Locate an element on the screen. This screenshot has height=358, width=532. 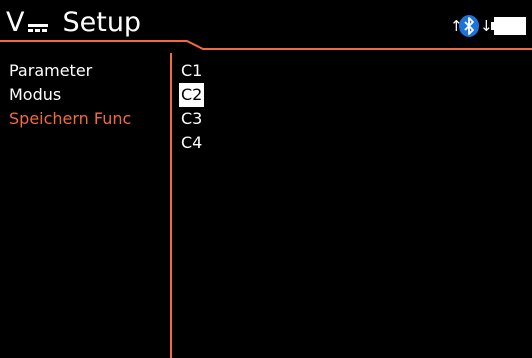
bluetooth-icon is located at coordinates (469, 26).